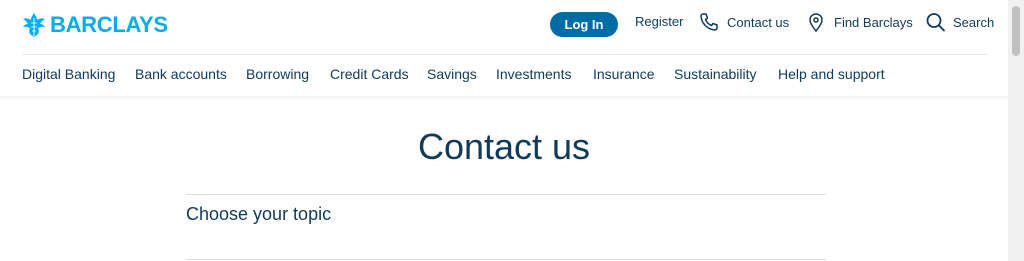  Describe the element at coordinates (506, 259) in the screenshot. I see `topic-bottom-divider` at that location.